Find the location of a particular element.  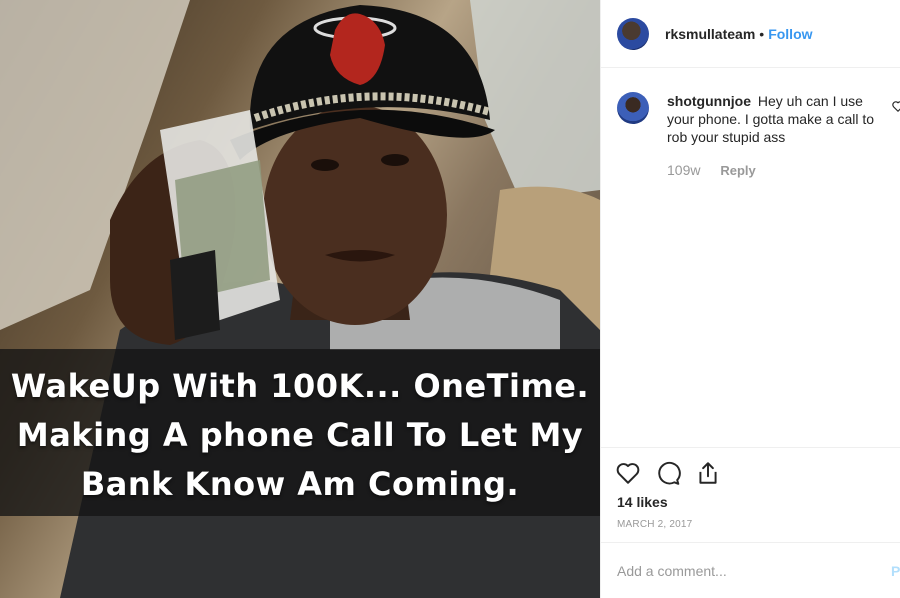

caption-line: Bank Know Am Coming. is located at coordinates (300, 484).